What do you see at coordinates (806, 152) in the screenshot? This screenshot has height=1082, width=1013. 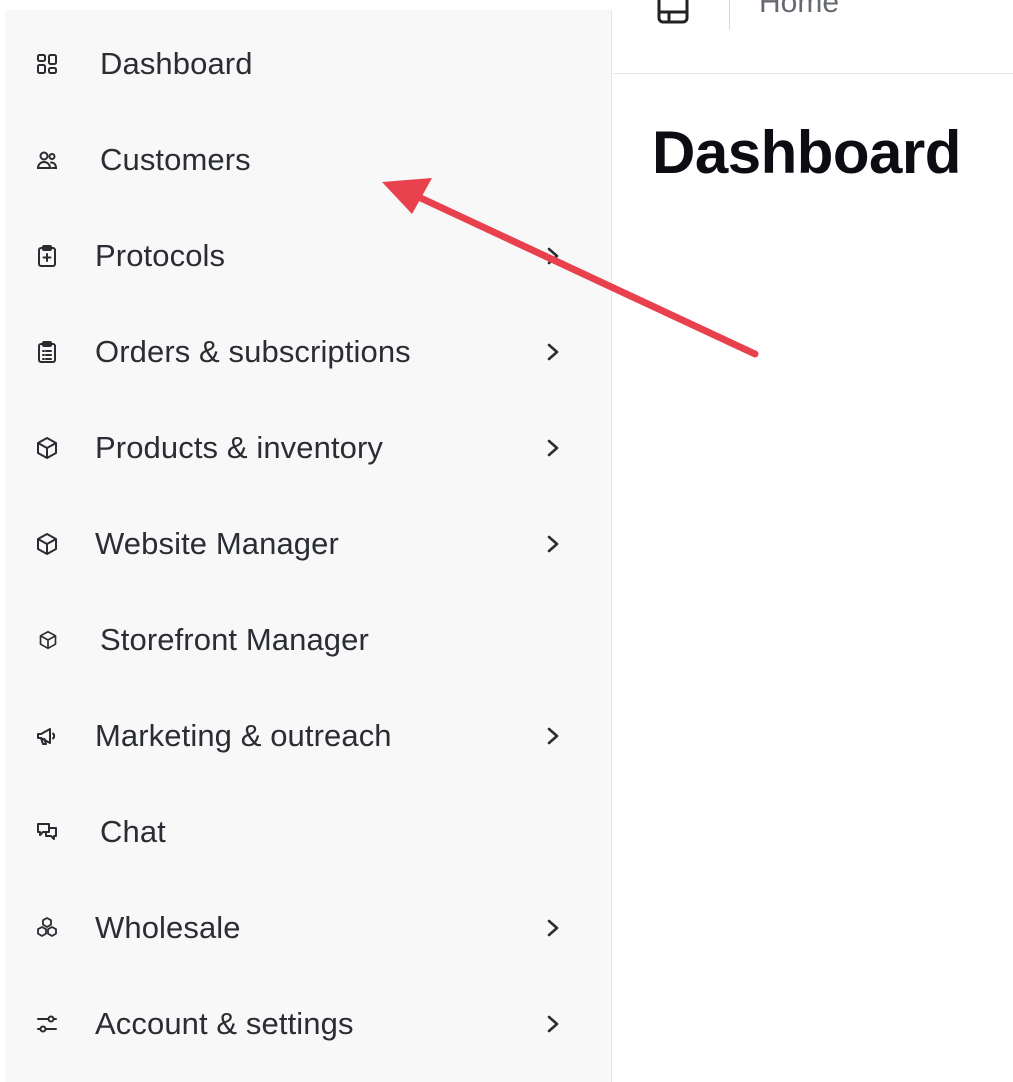 I see `page-title: Dashboard` at bounding box center [806, 152].